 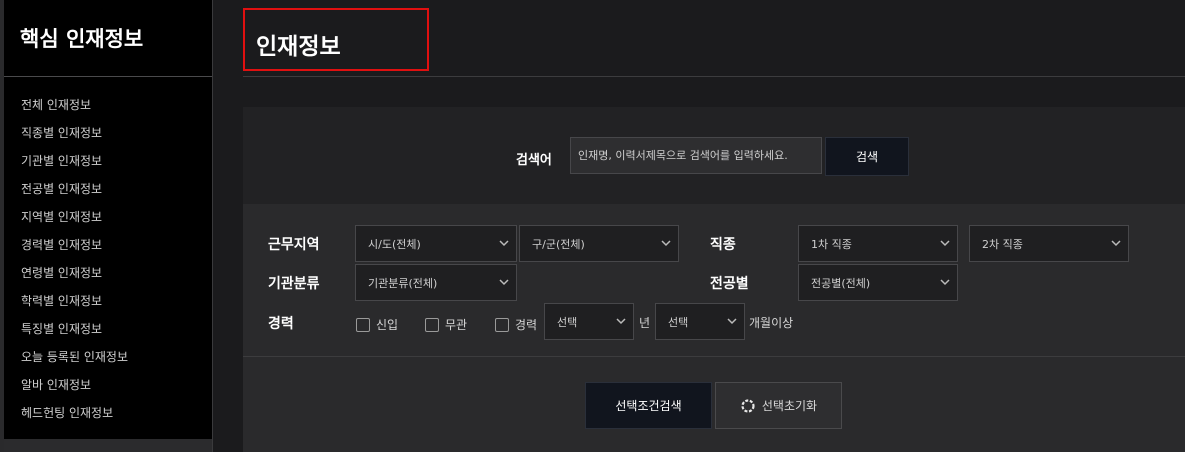 I want to click on career-months-select: 선택, so click(x=700, y=321).